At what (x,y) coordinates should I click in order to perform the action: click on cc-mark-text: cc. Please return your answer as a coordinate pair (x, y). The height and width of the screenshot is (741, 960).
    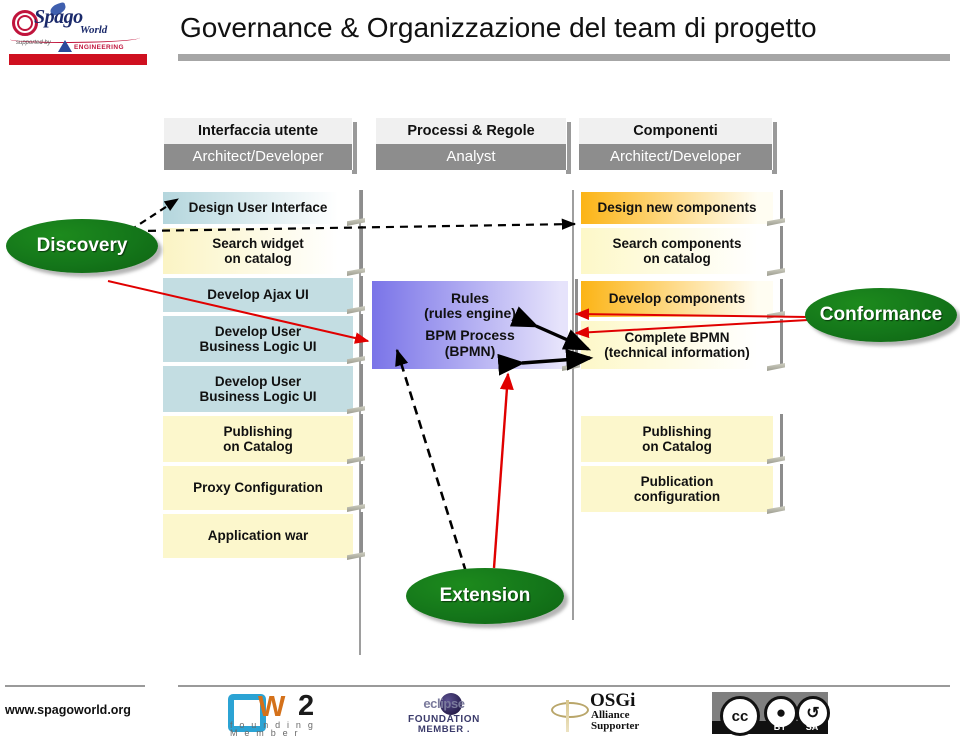
    Looking at the image, I should click on (740, 716).